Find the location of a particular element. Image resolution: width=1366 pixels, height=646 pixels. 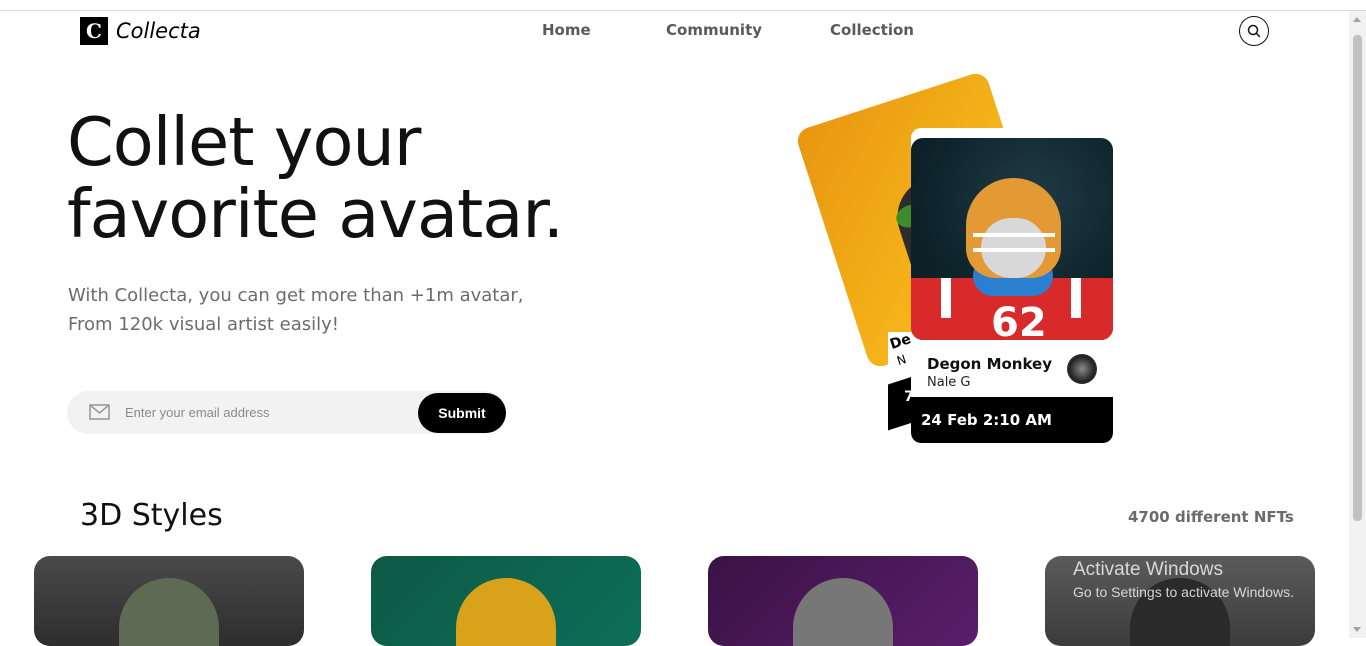

jersey-number: 62 is located at coordinates (1019, 320).